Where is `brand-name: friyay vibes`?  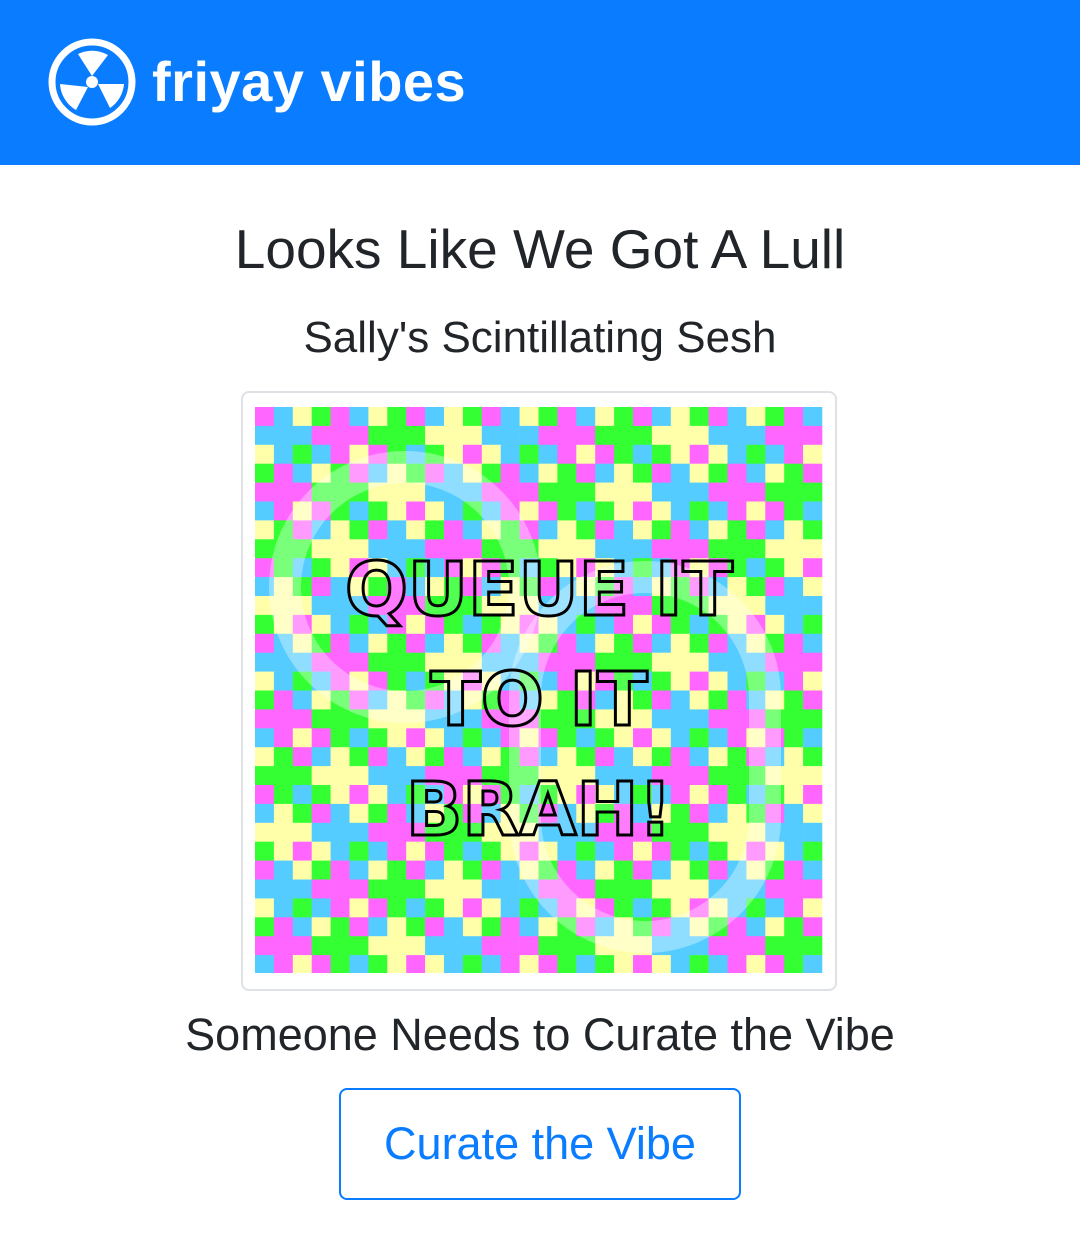
brand-name: friyay vibes is located at coordinates (309, 82).